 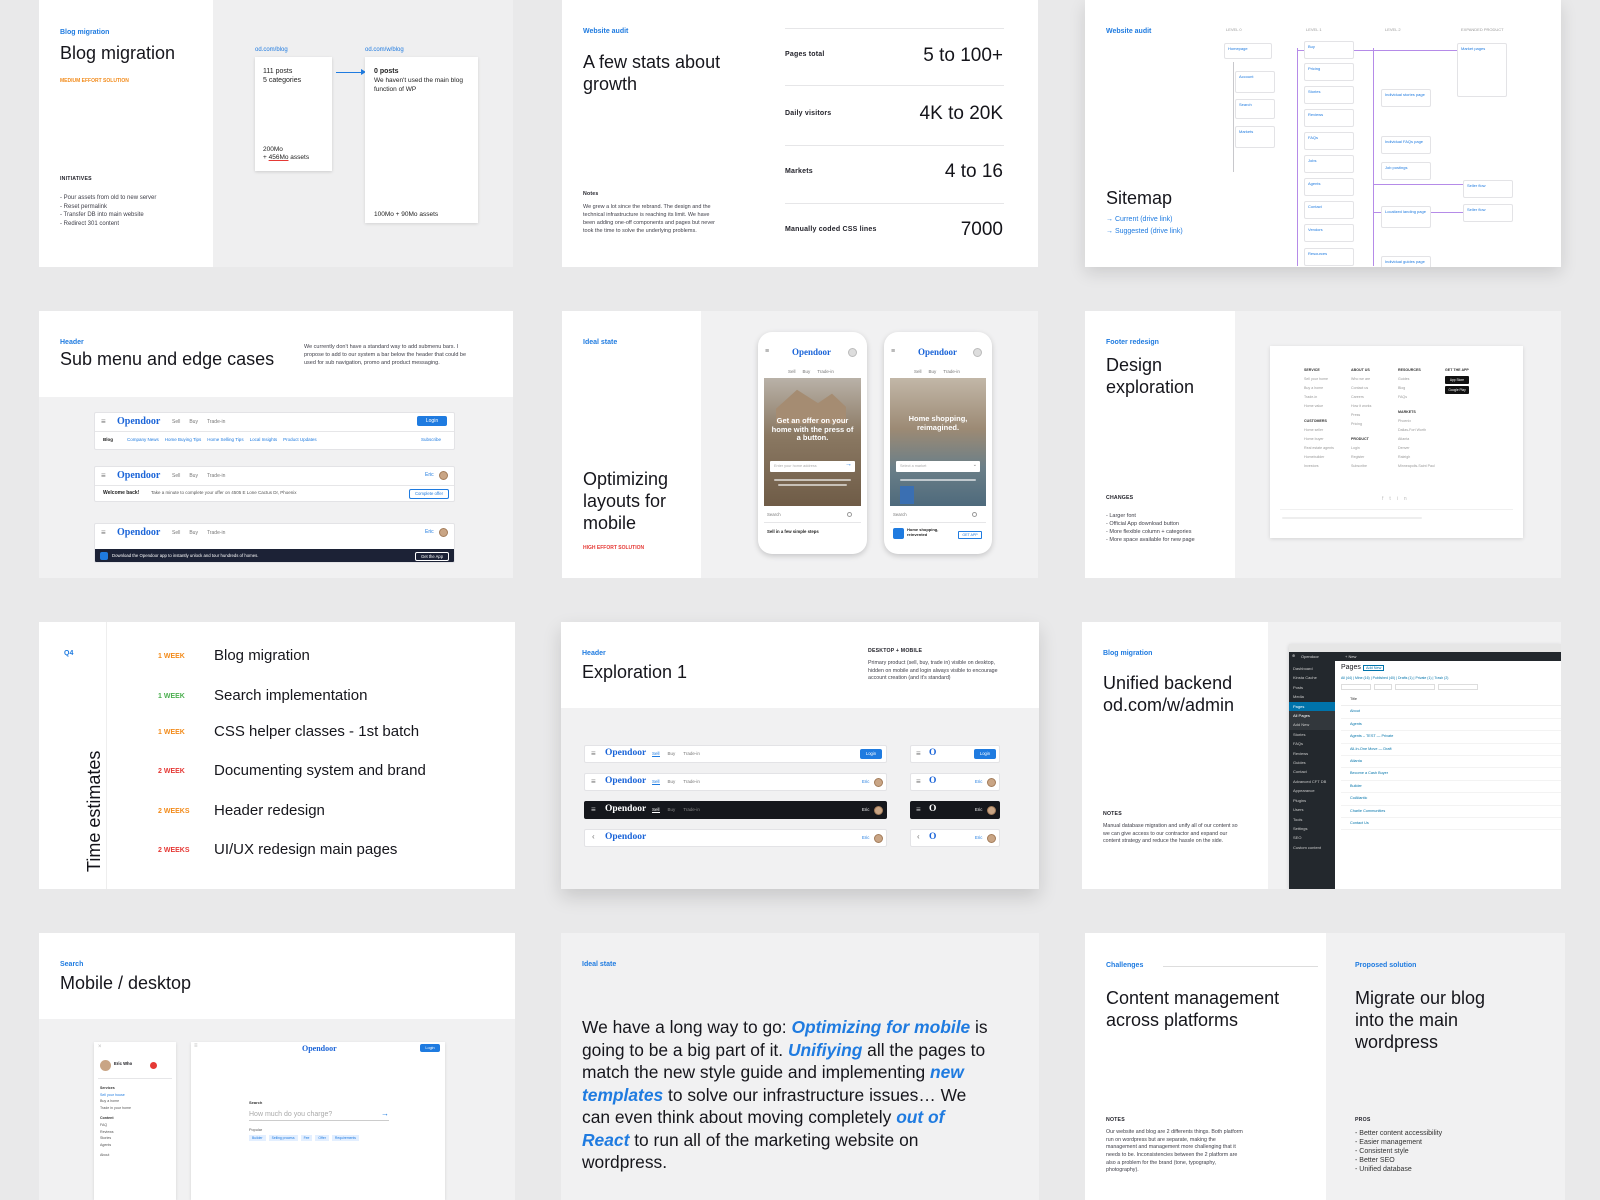 What do you see at coordinates (900, 515) in the screenshot?
I see `search-label: Search` at bounding box center [900, 515].